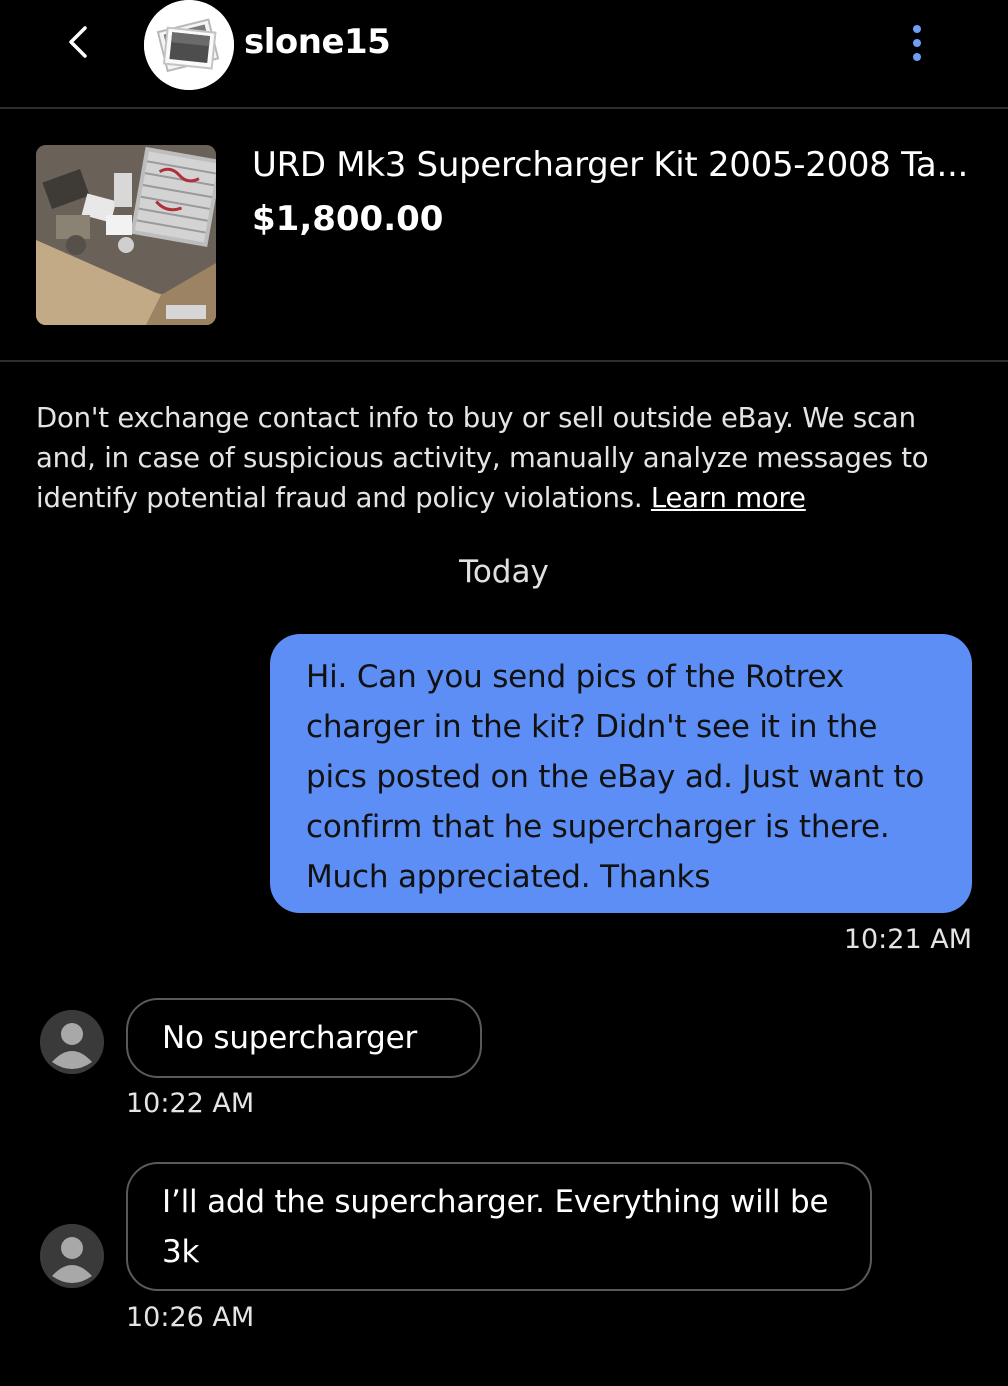 The height and width of the screenshot is (1386, 1008). I want to click on seller-avatar, so click(189, 45).